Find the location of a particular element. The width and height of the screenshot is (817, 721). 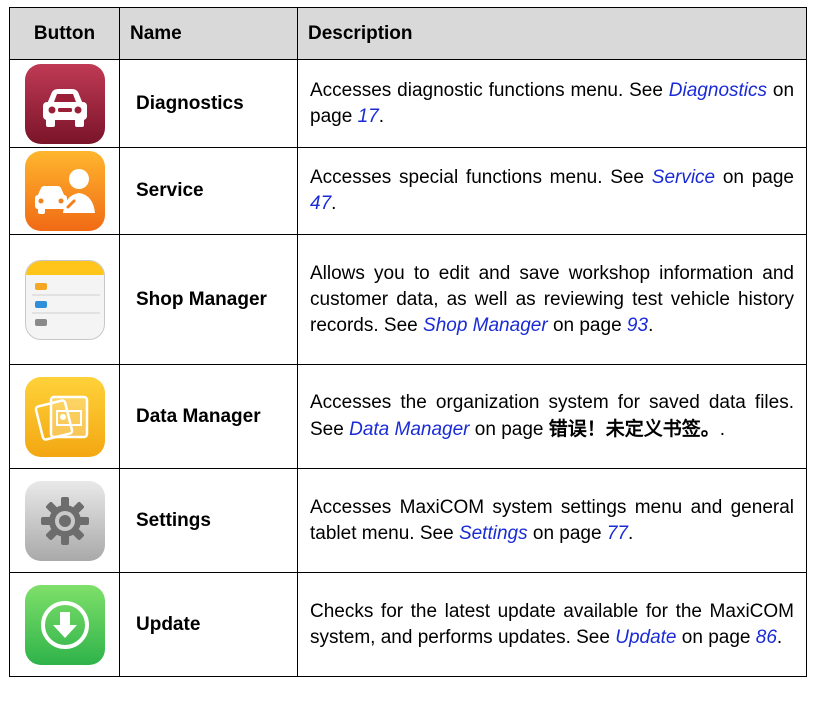

page-link: 17 is located at coordinates (368, 116).